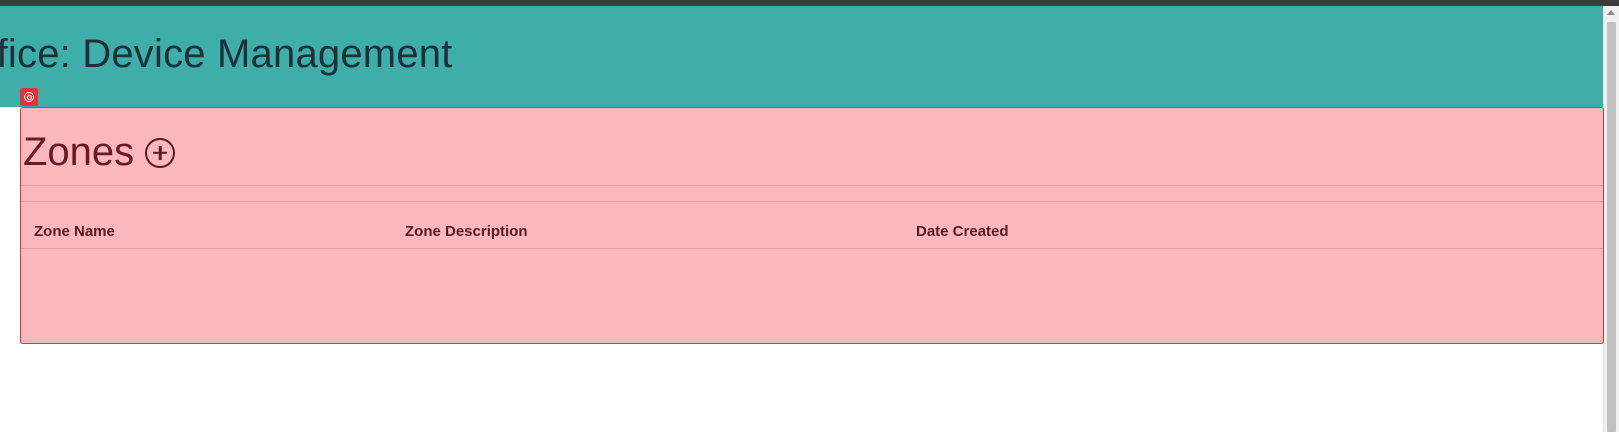  I want to click on scrollbar-thumb, so click(1611, 227).